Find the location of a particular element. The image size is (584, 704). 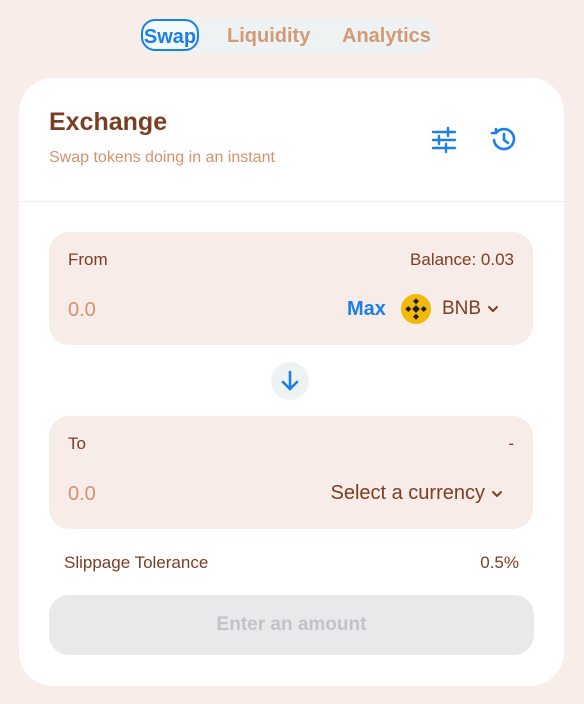

nav-tabs: Swap Liquidity Analytics is located at coordinates (288, 36).